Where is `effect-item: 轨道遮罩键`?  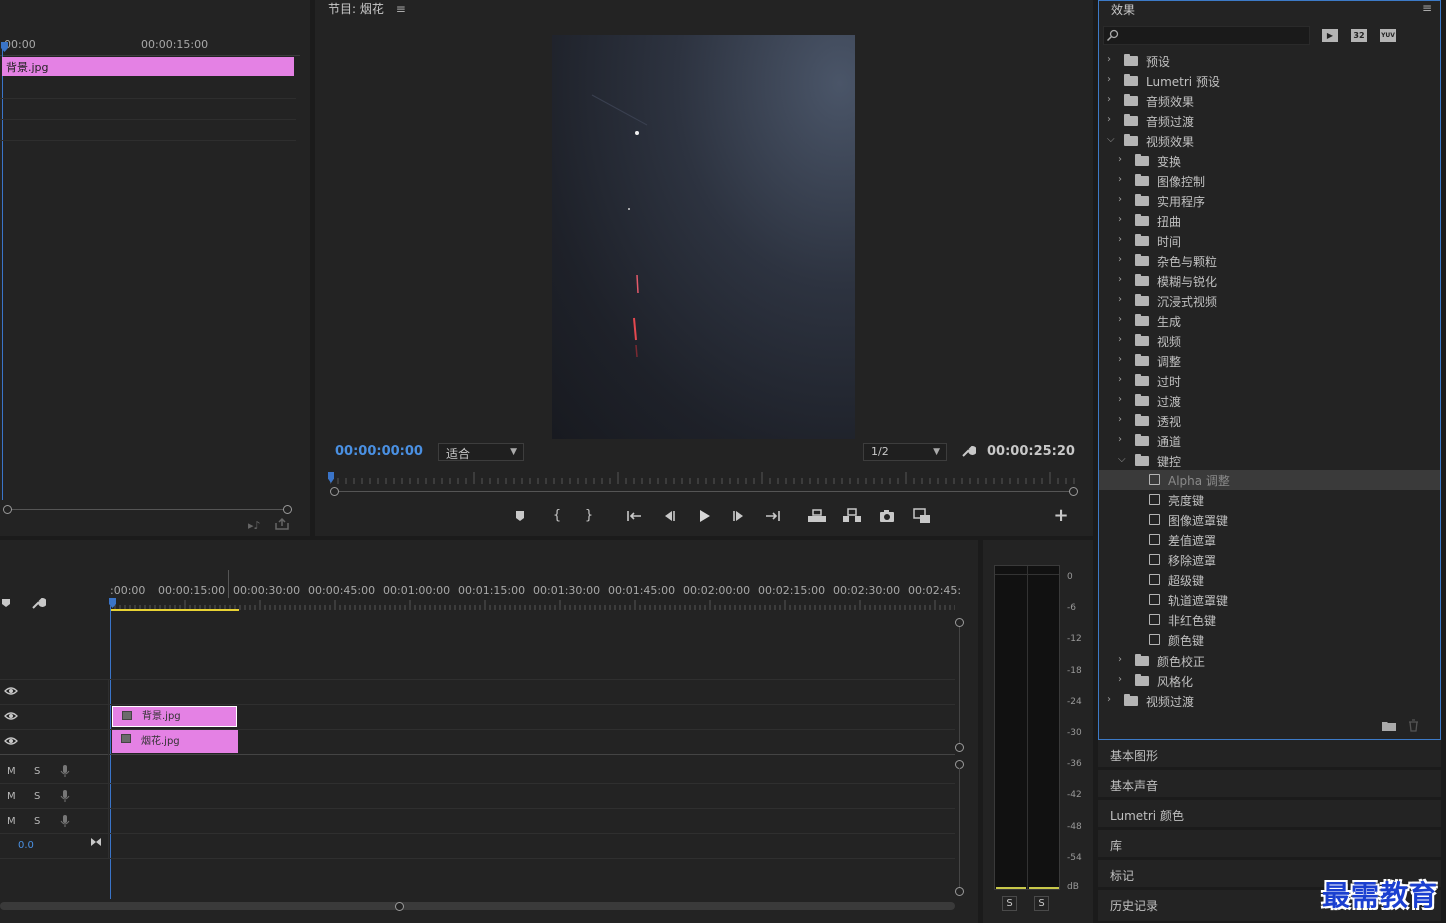
effect-item: 轨道遮罩键 is located at coordinates (1269, 600).